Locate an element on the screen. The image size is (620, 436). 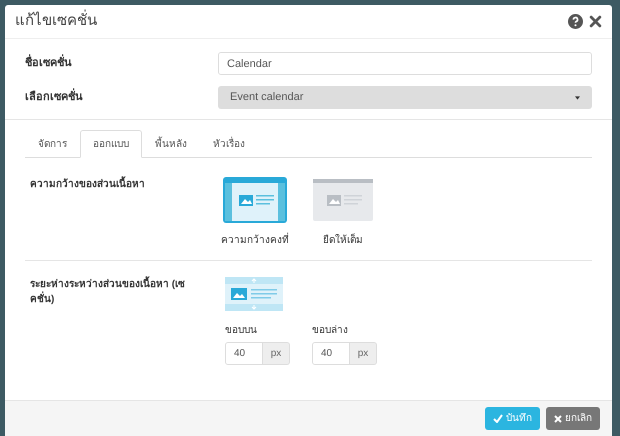
tab: พื้นหลัง is located at coordinates (171, 144).